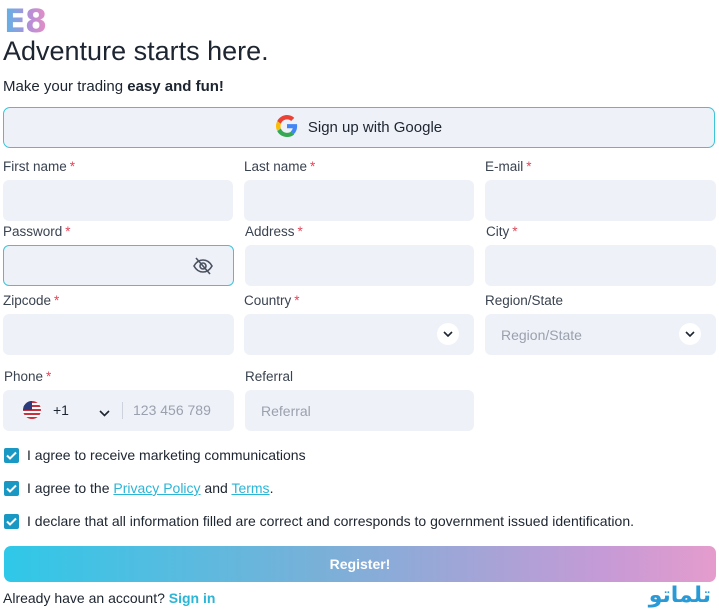 This screenshot has width=719, height=613. What do you see at coordinates (280, 166) in the screenshot?
I see `last-name-label: Last name *` at bounding box center [280, 166].